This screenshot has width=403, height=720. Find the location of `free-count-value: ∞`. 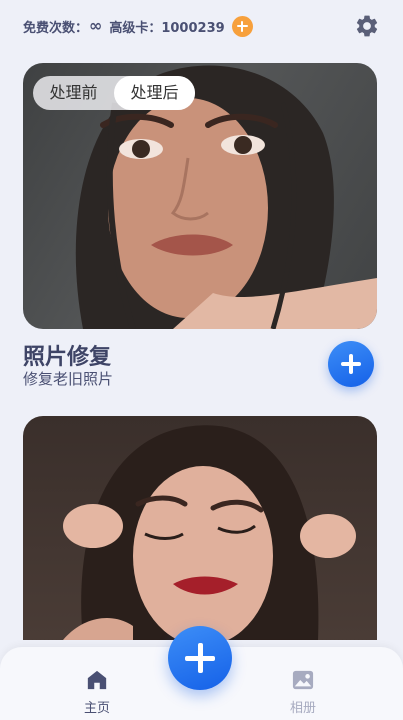

free-count-value: ∞ is located at coordinates (96, 25).